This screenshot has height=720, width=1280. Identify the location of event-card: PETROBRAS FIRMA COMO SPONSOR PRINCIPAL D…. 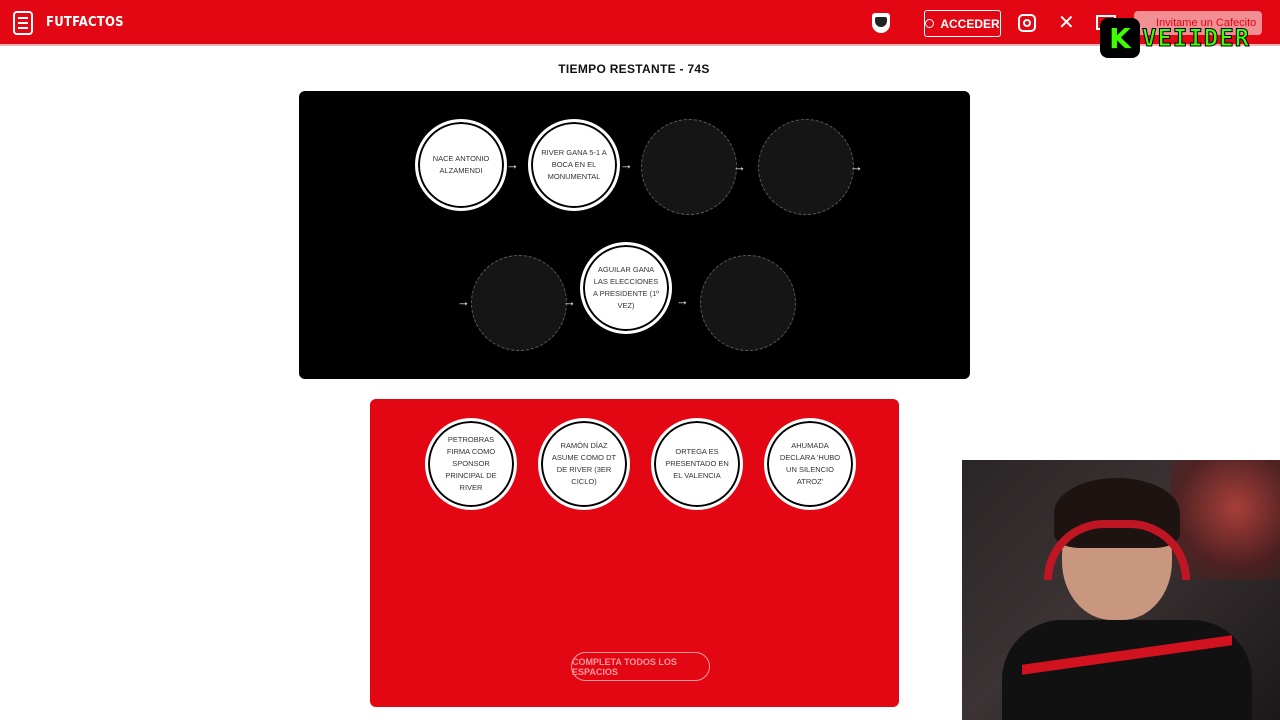
(471, 464).